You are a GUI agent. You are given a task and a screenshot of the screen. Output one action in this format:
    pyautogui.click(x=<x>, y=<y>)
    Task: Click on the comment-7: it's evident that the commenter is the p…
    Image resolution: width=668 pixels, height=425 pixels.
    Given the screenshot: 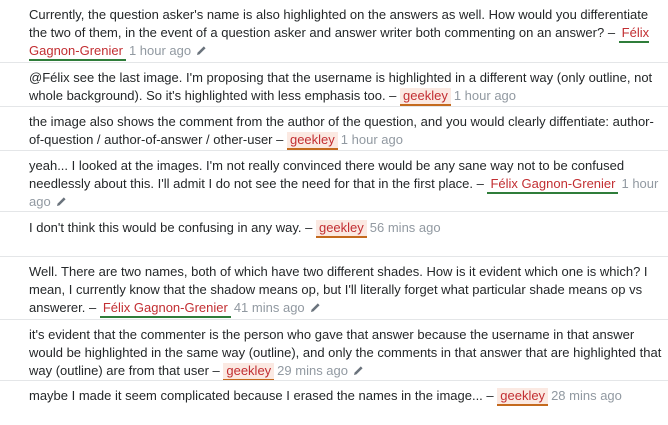 What is the action you would take?
    pyautogui.click(x=334, y=350)
    